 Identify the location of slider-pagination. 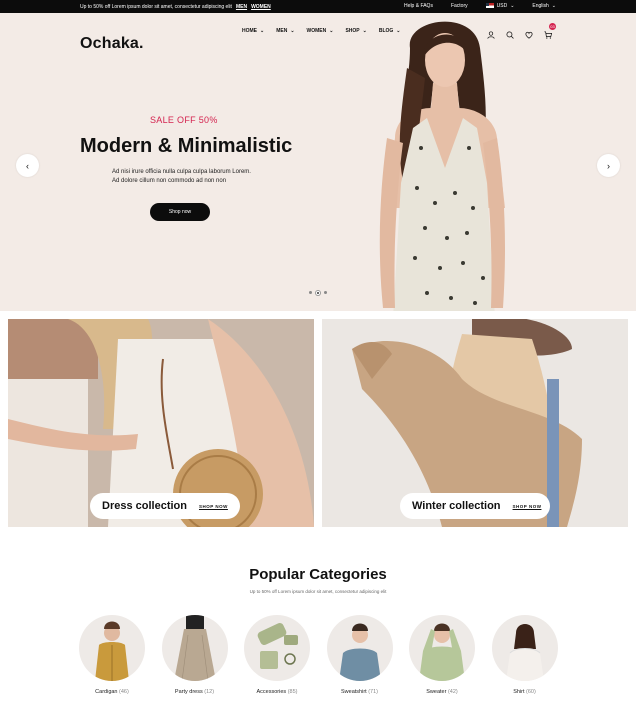
(318, 292).